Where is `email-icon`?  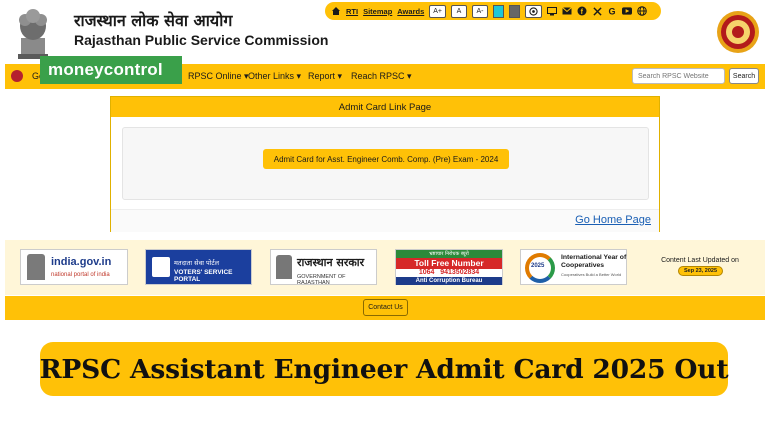
email-icon is located at coordinates (567, 11).